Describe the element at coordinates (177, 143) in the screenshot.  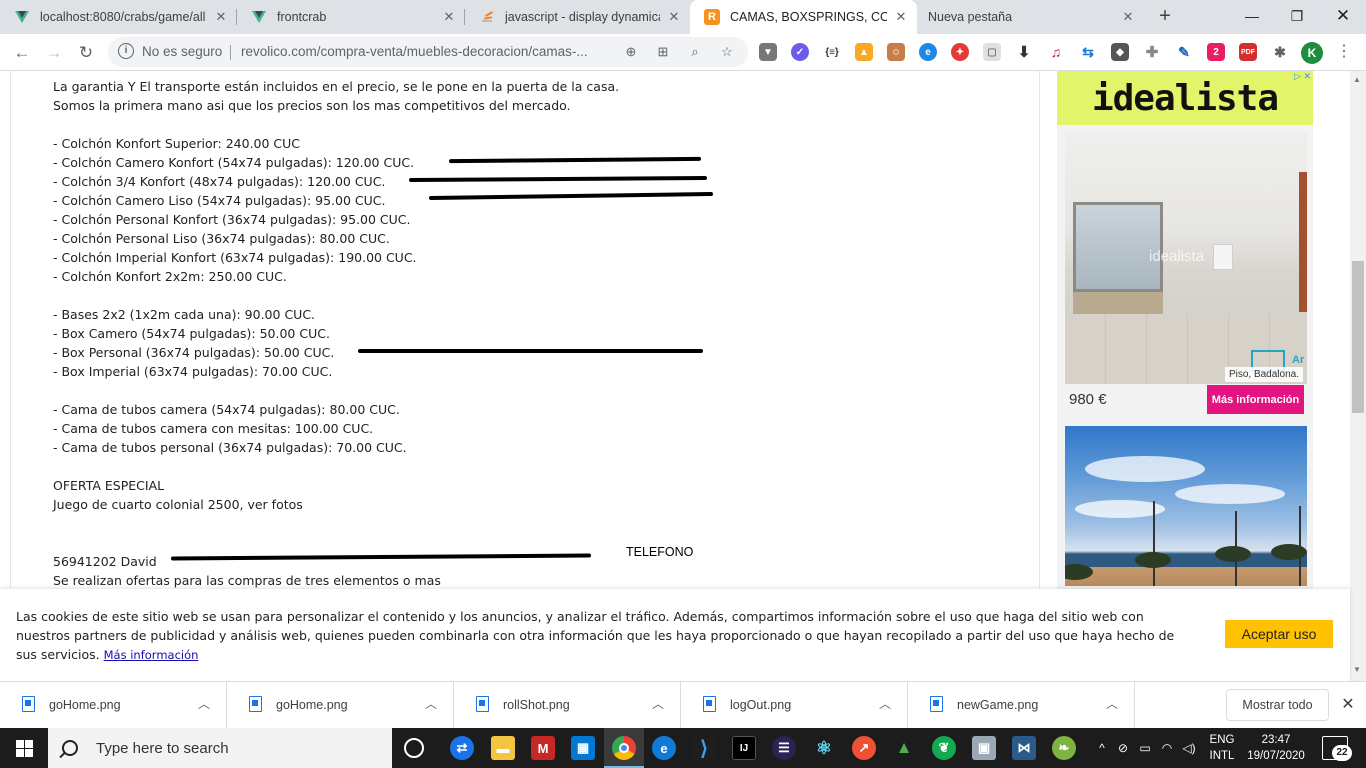
I see `description-line: - Colchón Konfort Superior: 240.00 CUC` at that location.